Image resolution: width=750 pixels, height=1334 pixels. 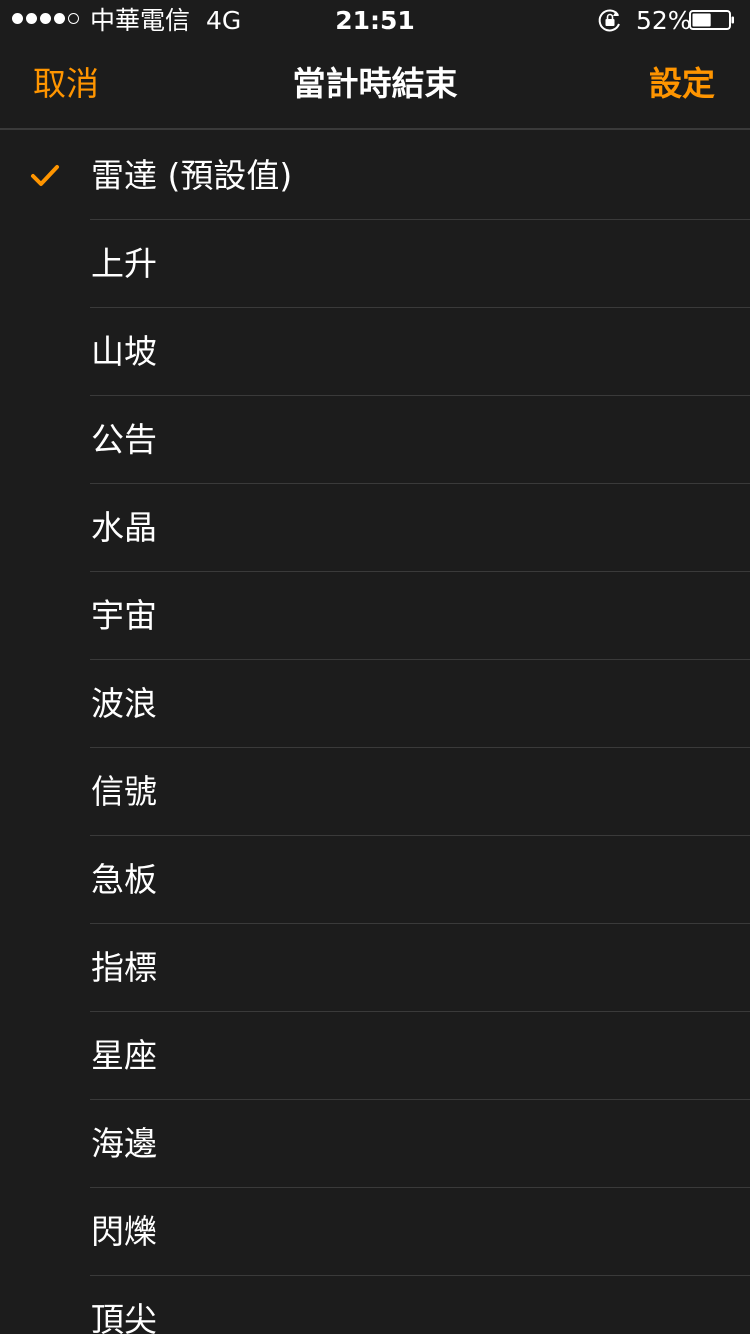 I want to click on checkmark-icon, so click(x=45, y=175).